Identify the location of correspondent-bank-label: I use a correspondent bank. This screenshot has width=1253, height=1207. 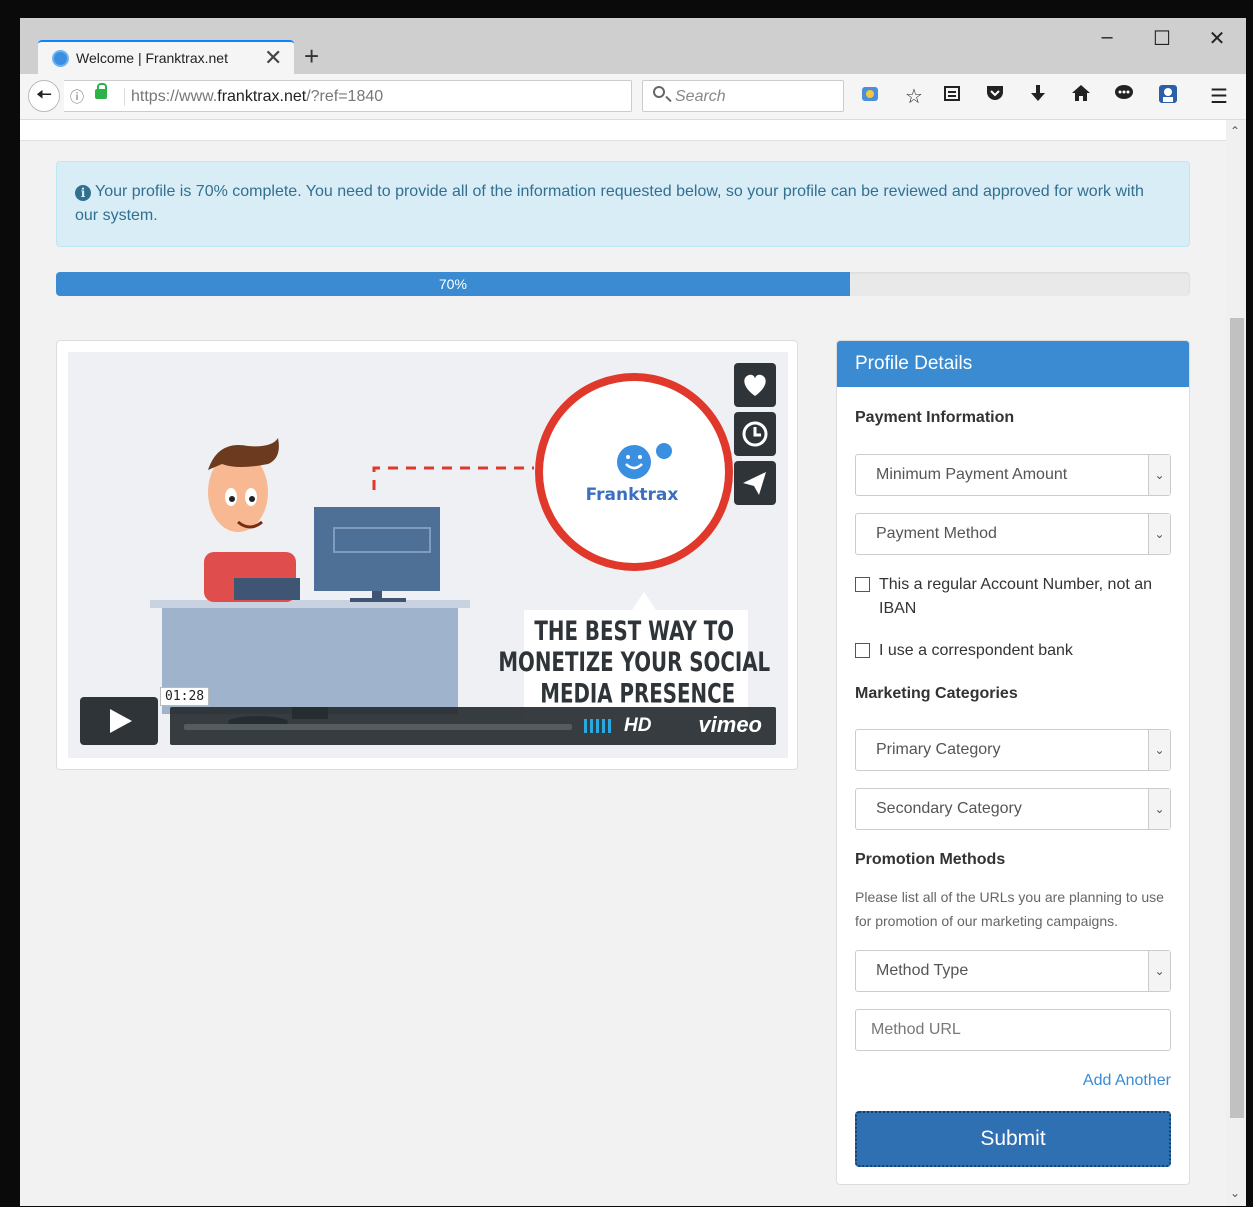
(976, 650).